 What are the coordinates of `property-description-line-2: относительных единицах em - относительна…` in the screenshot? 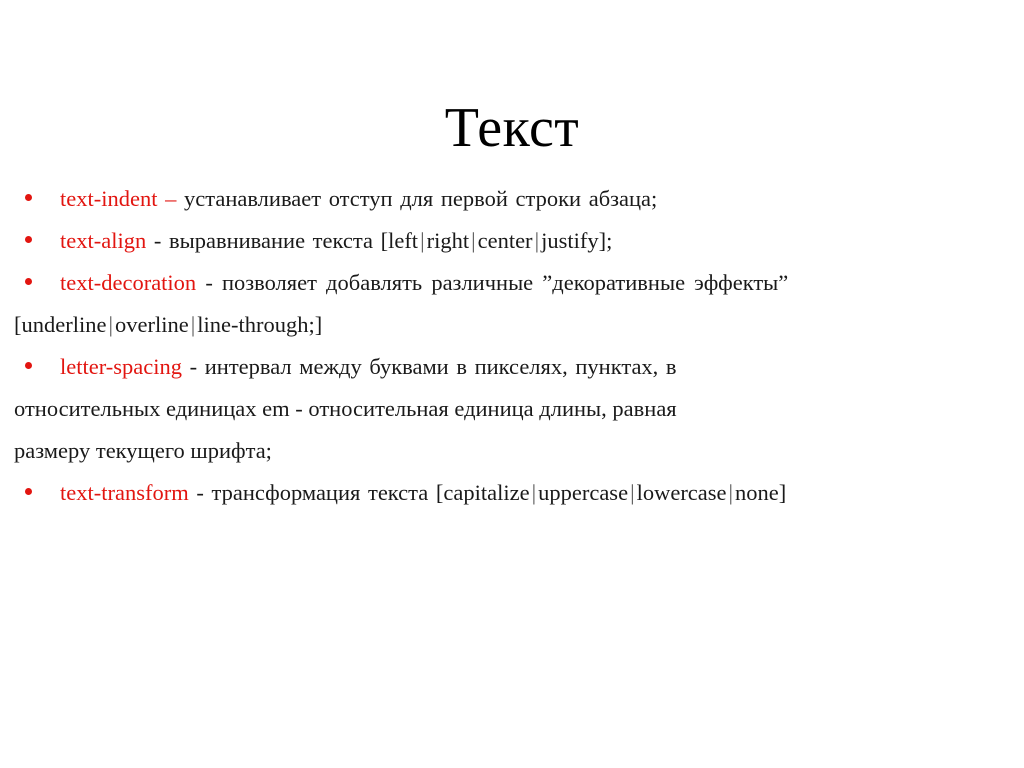 It's located at (345, 408).